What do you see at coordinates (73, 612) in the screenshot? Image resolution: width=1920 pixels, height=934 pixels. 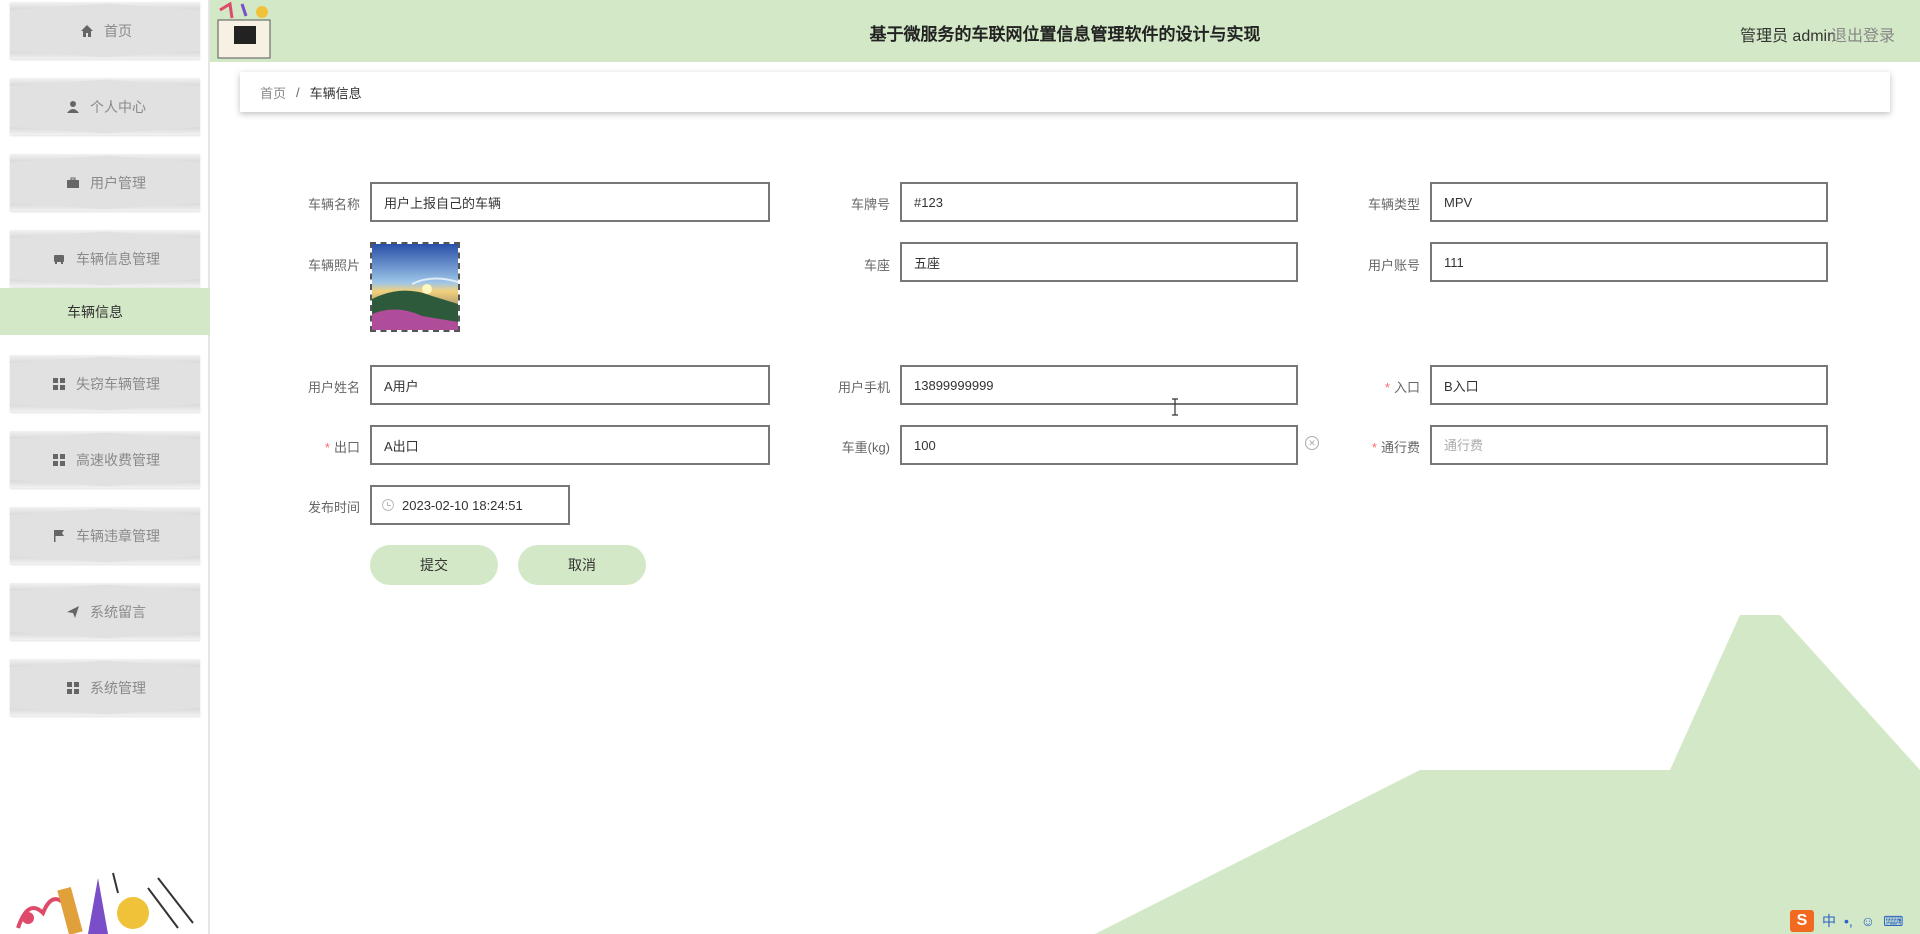 I see `send-icon` at bounding box center [73, 612].